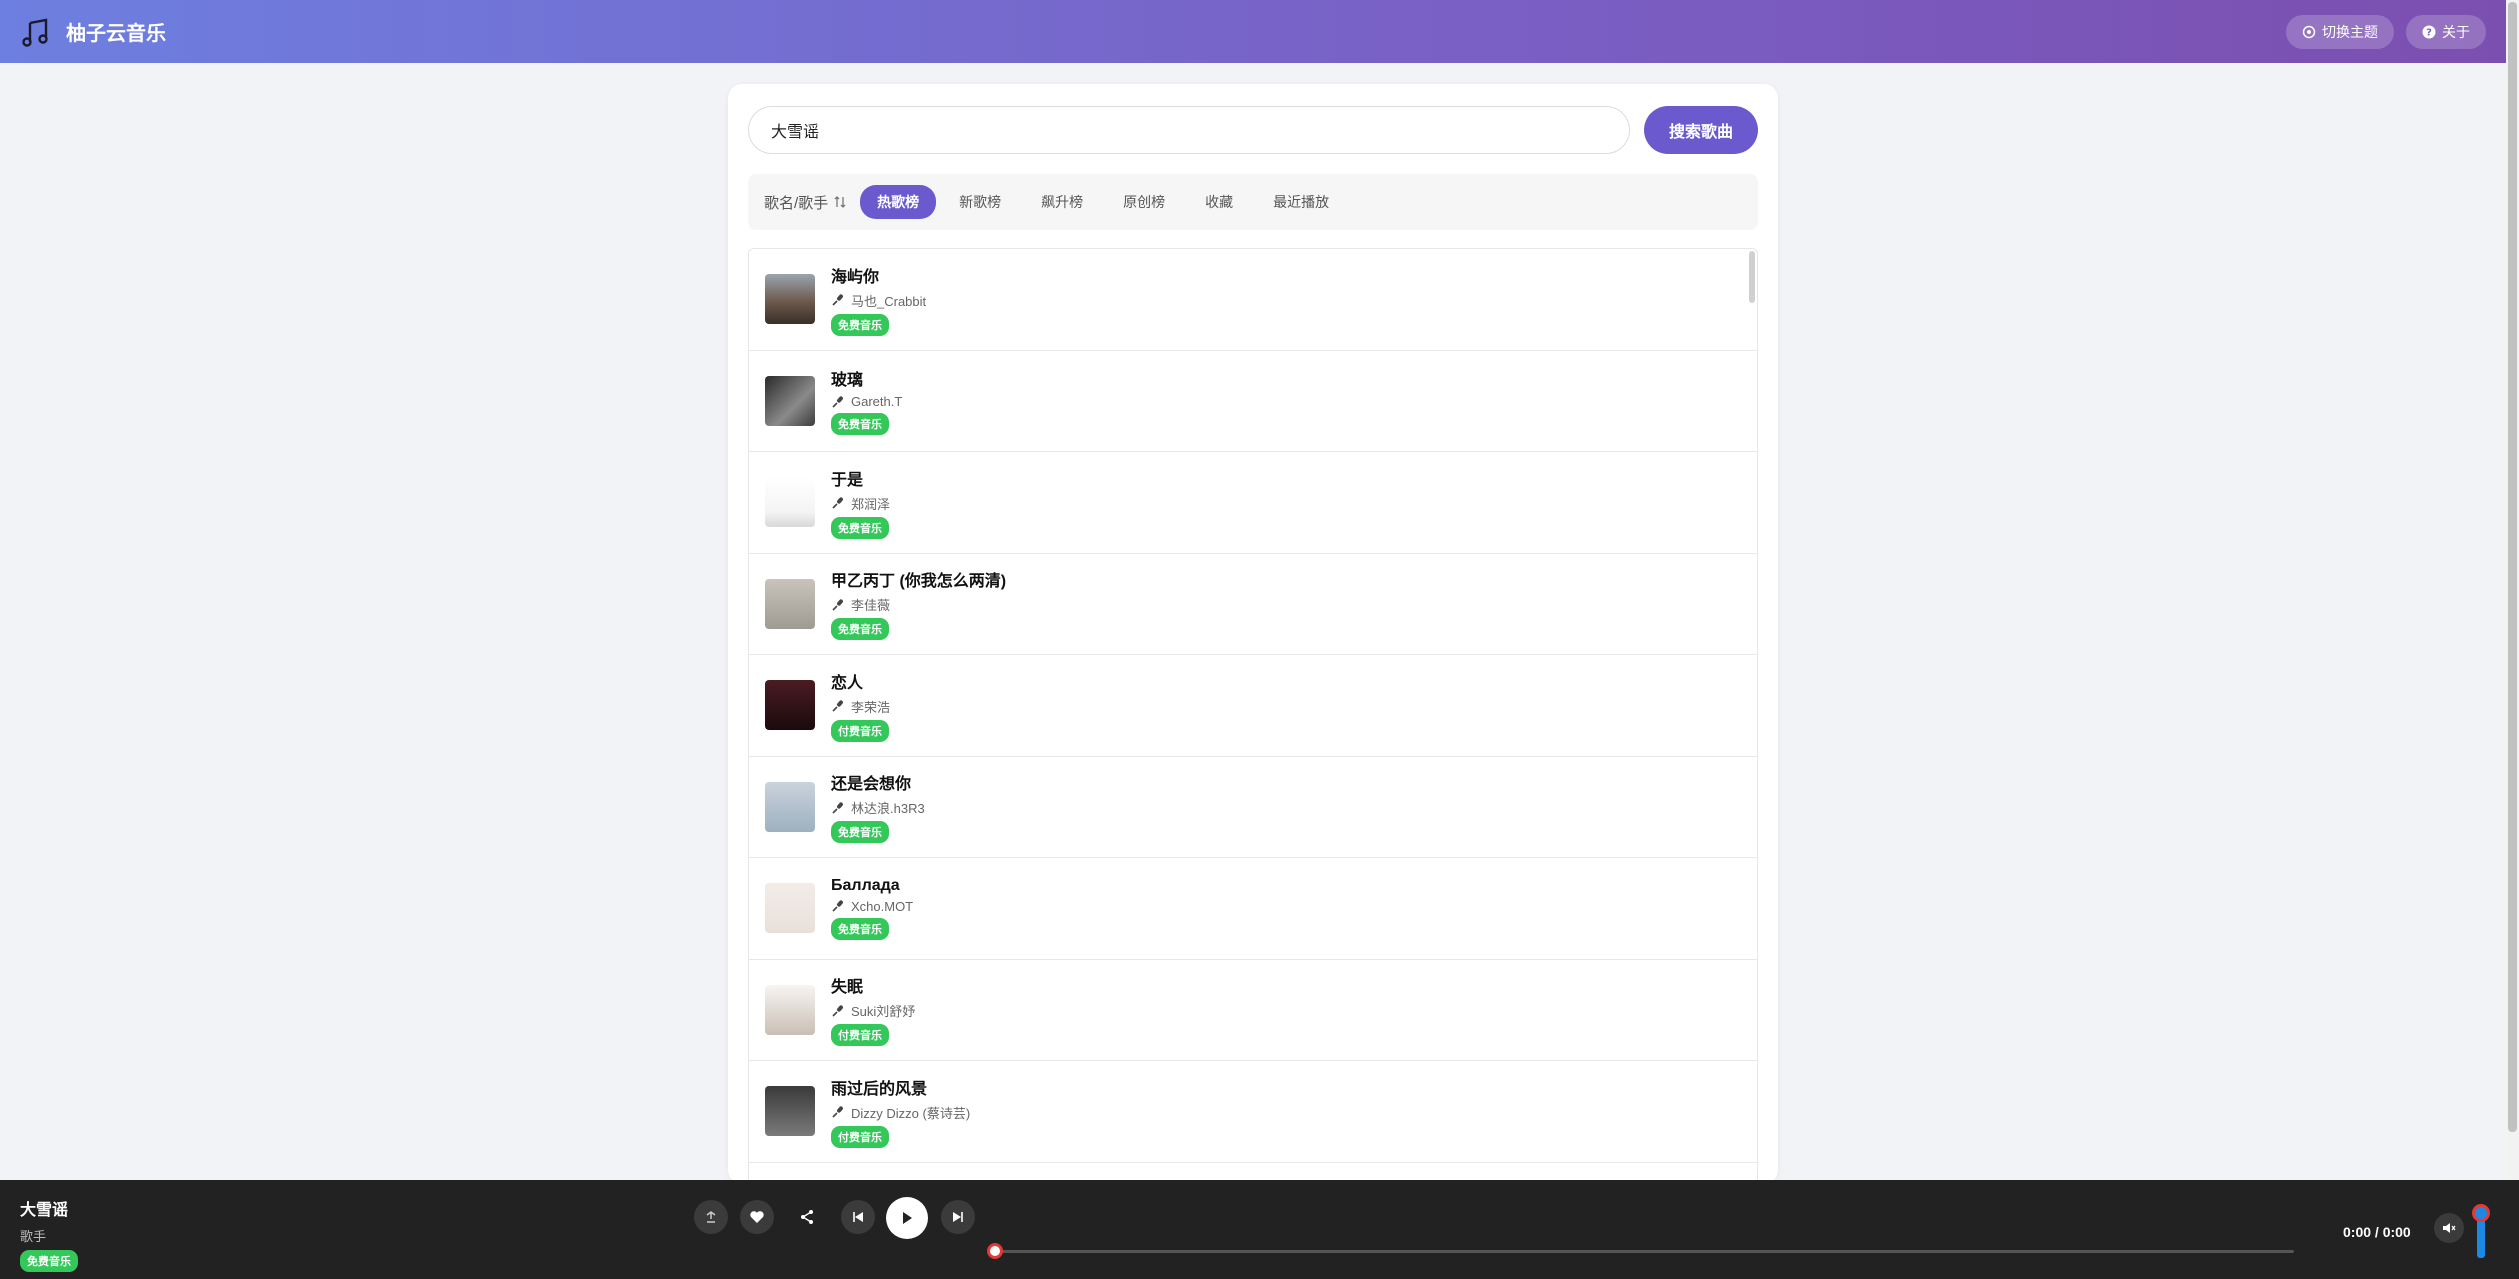 This screenshot has width=2519, height=1279. Describe the element at coordinates (847, 381) in the screenshot. I see `song-title: 玻璃` at that location.